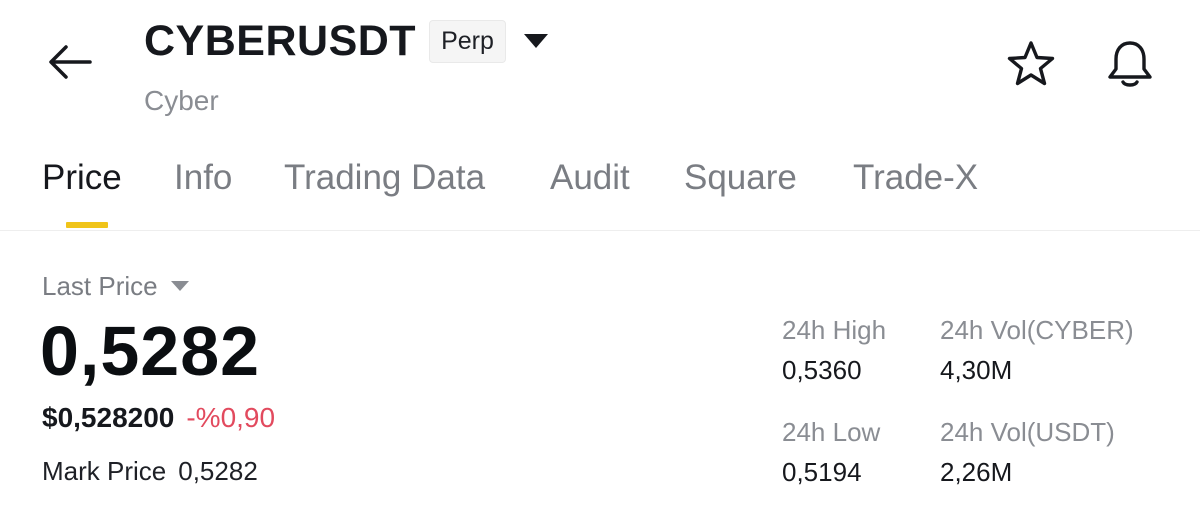  I want to click on tab-trading-data: Trading Data, so click(384, 178).